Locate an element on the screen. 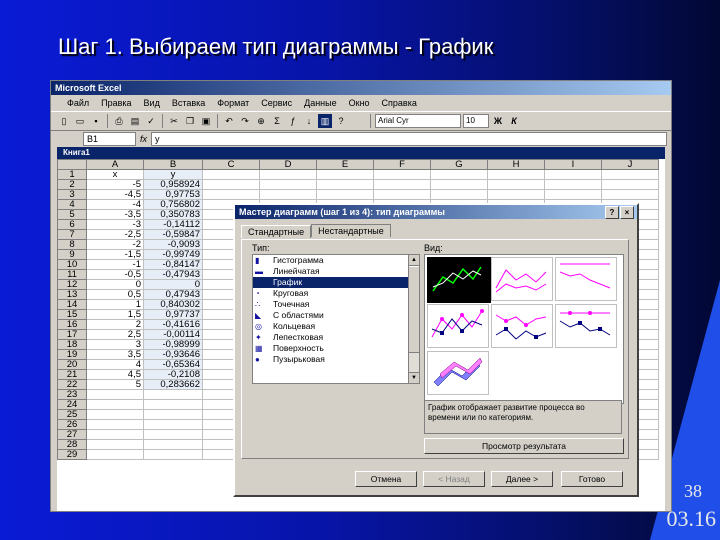  row-header: 22 is located at coordinates (72, 384).